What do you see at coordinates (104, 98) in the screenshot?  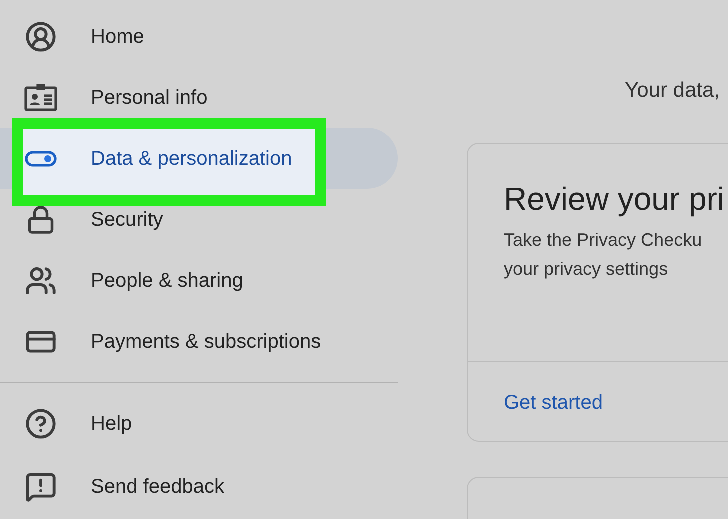 I see `sidebar-item: Personal info` at bounding box center [104, 98].